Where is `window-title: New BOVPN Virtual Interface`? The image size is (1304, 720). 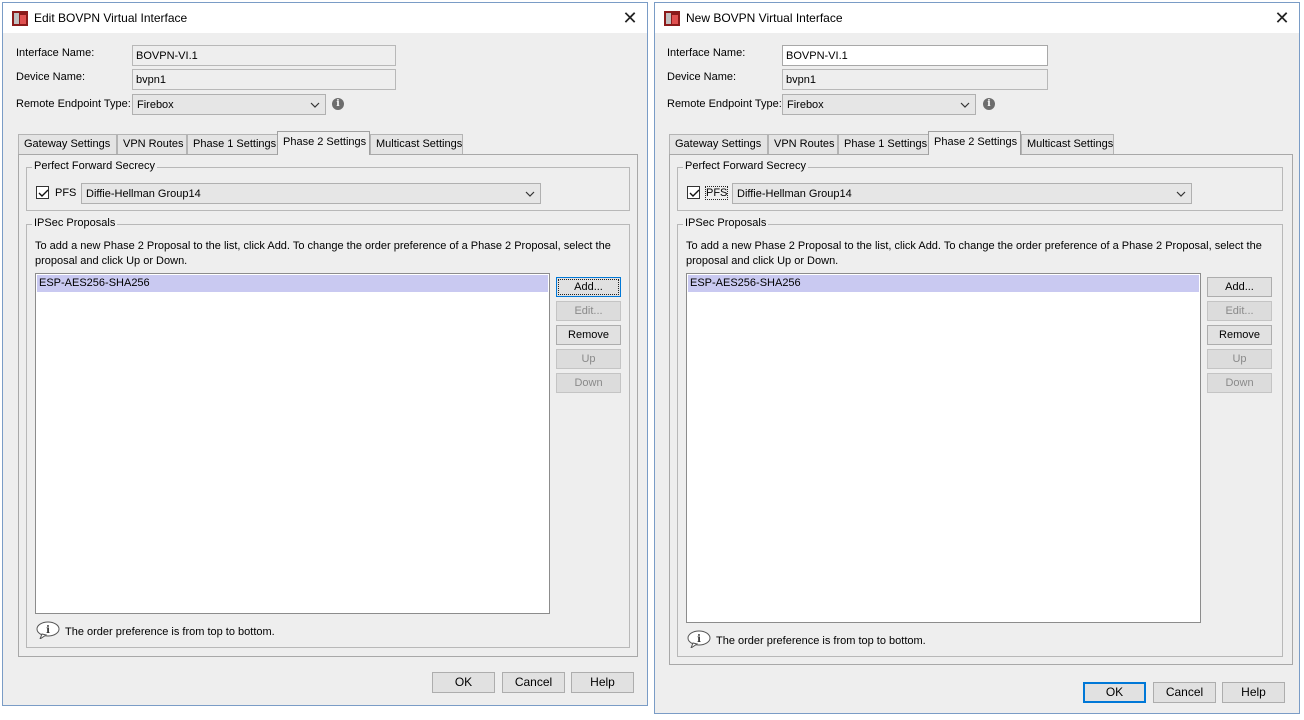
window-title: New BOVPN Virtual Interface is located at coordinates (764, 18).